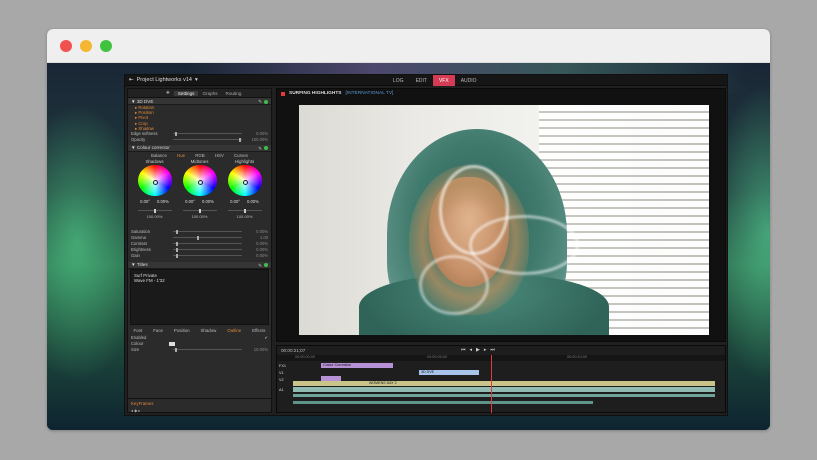 Image resolution: width=817 pixels, height=460 pixels. What do you see at coordinates (281, 373) in the screenshot?
I see `track-label: V1` at bounding box center [281, 373].